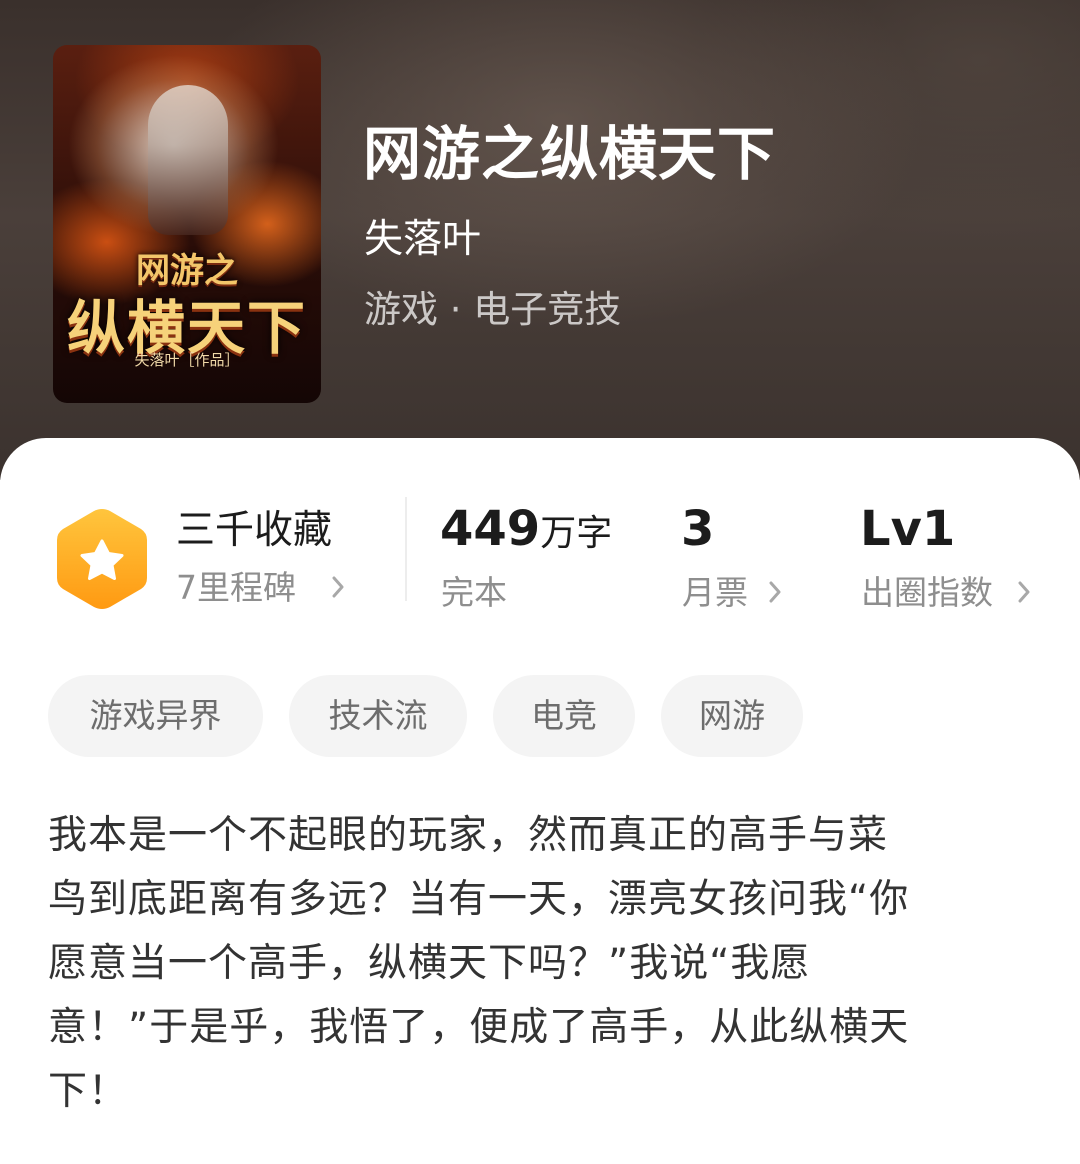 The width and height of the screenshot is (1080, 1164). I want to click on tickets-chevron-right-icon, so click(775, 592).